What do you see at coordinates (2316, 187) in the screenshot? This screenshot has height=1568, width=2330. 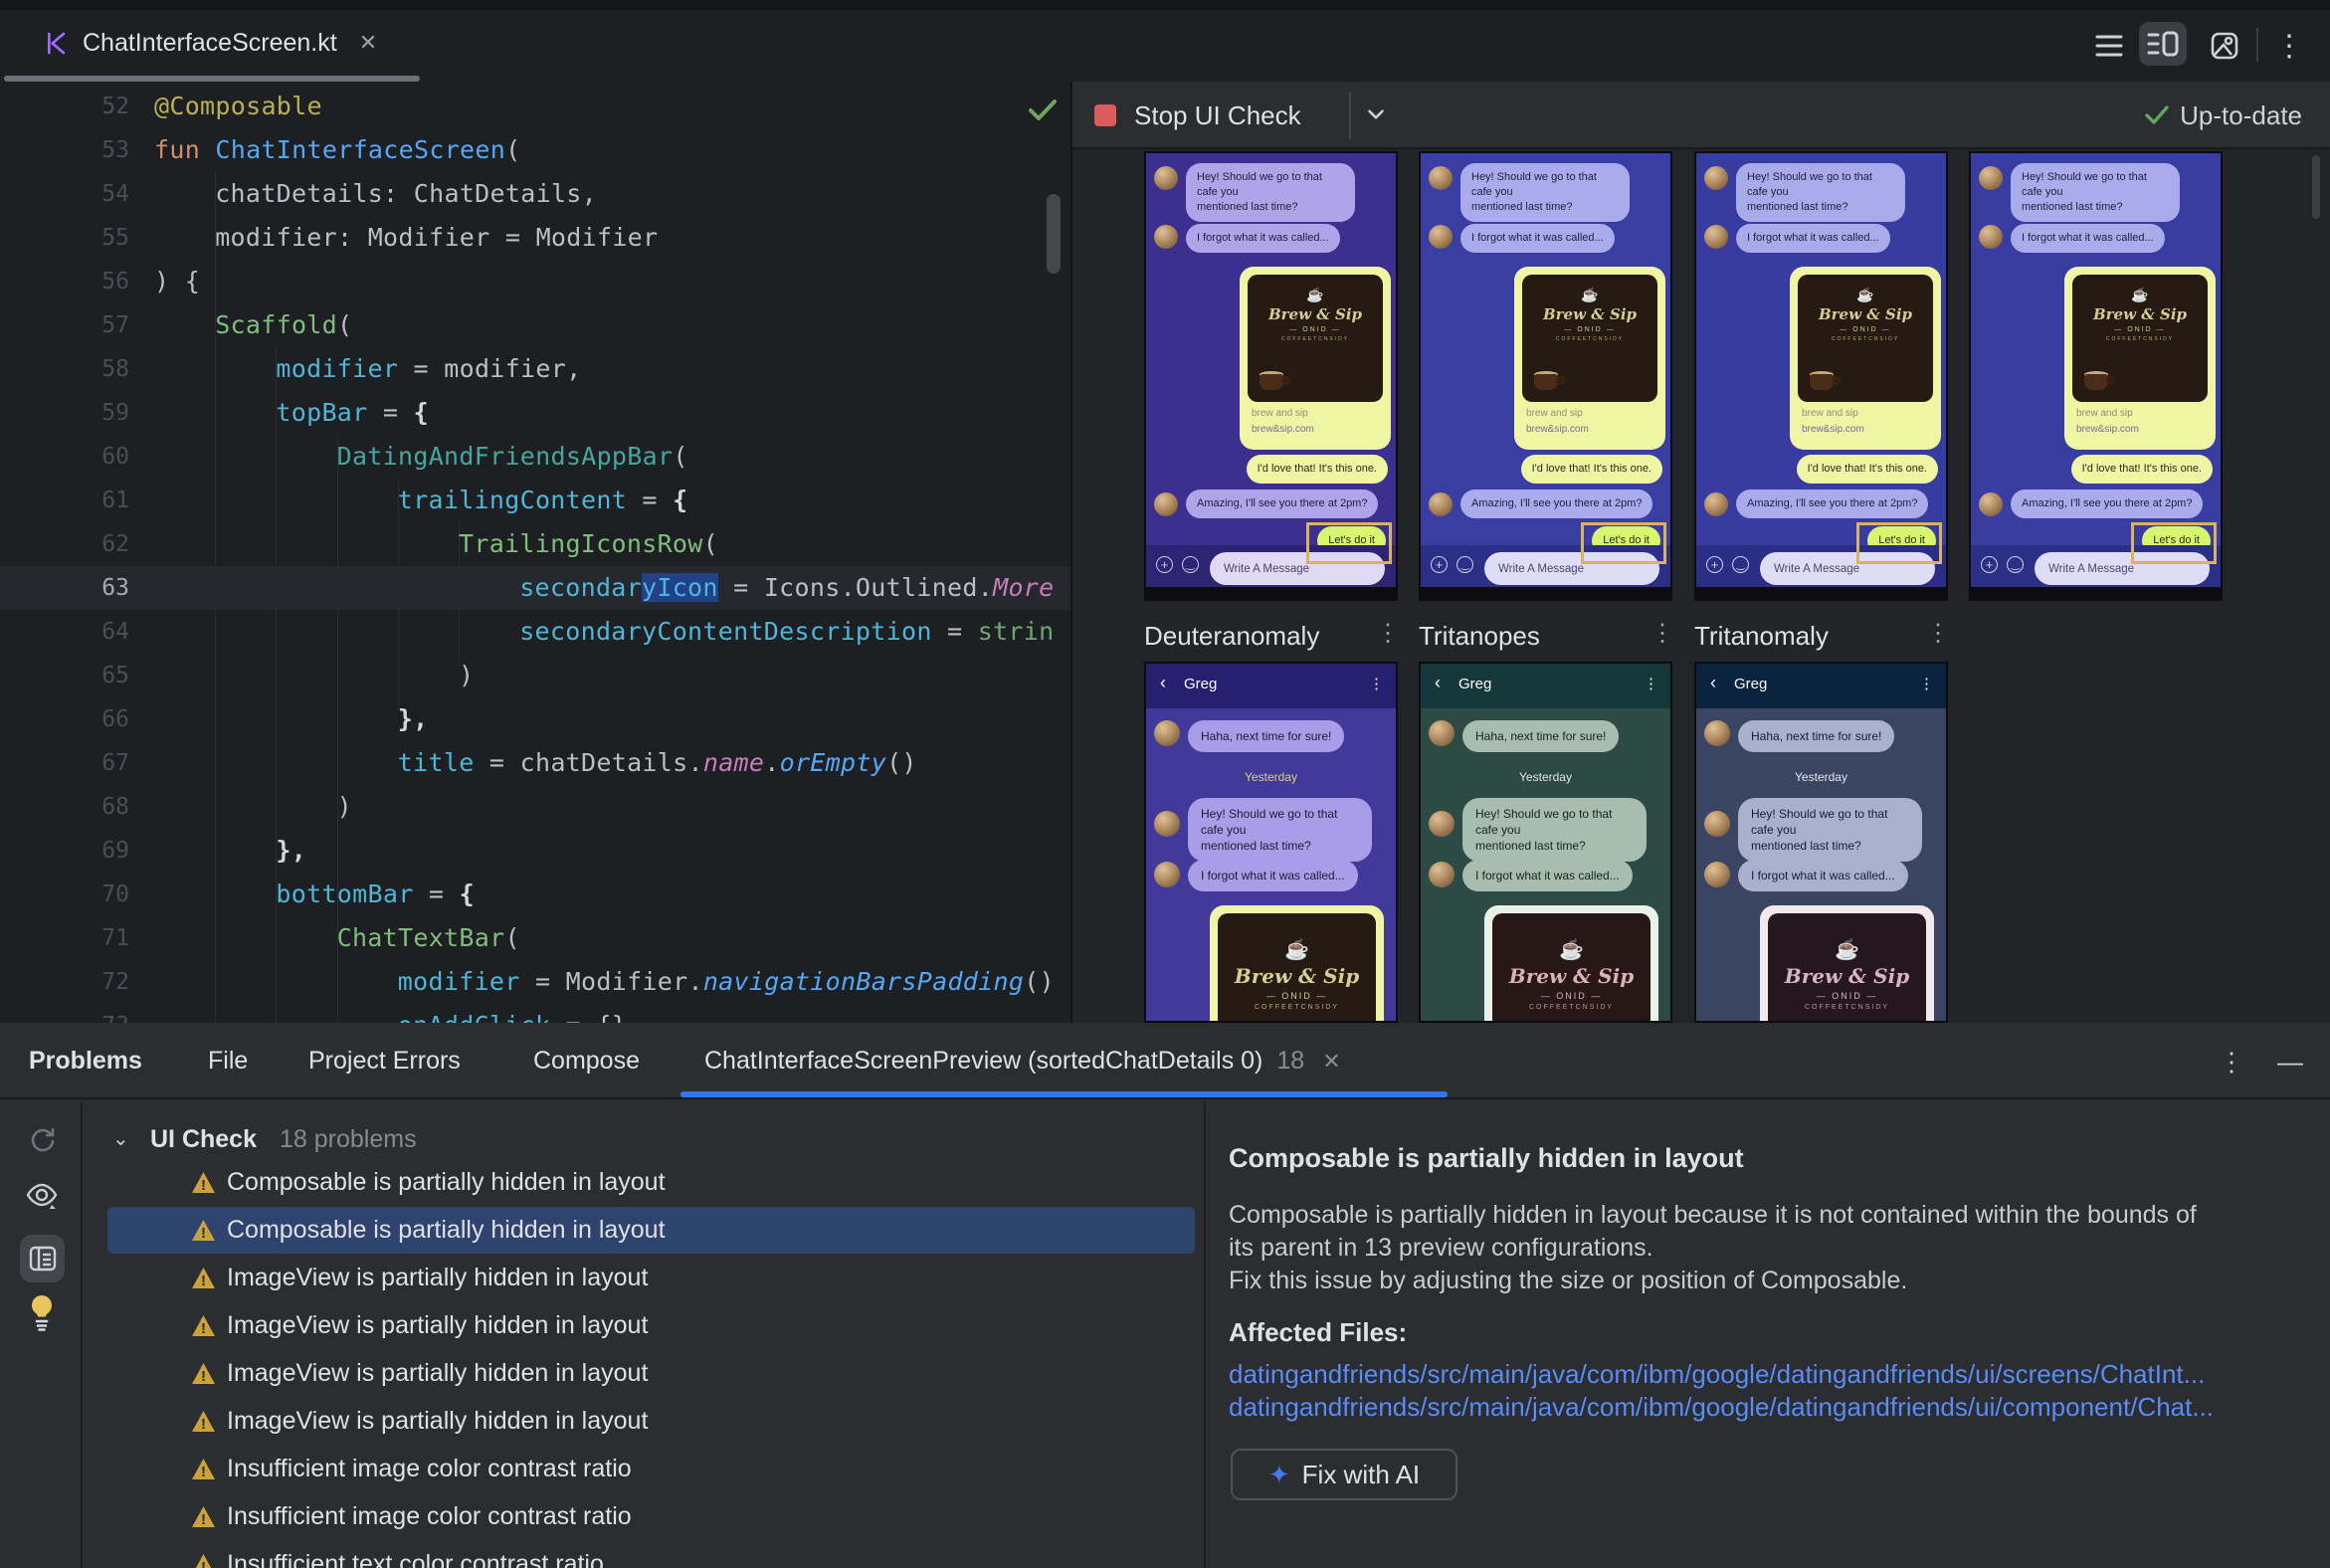 I see `preview-scrollbar` at bounding box center [2316, 187].